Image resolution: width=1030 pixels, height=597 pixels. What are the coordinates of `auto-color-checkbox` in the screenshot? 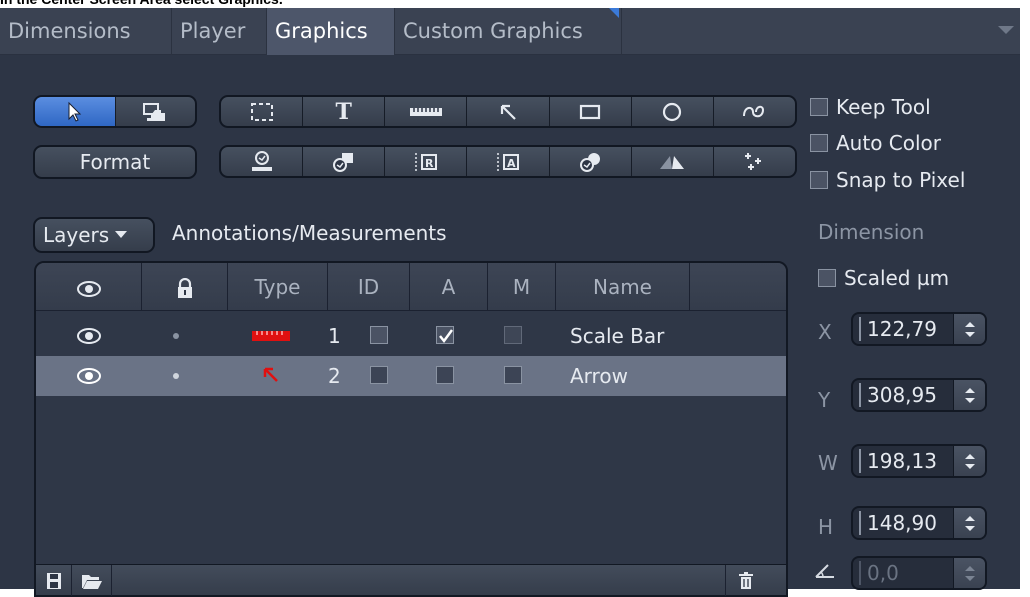 It's located at (819, 142).